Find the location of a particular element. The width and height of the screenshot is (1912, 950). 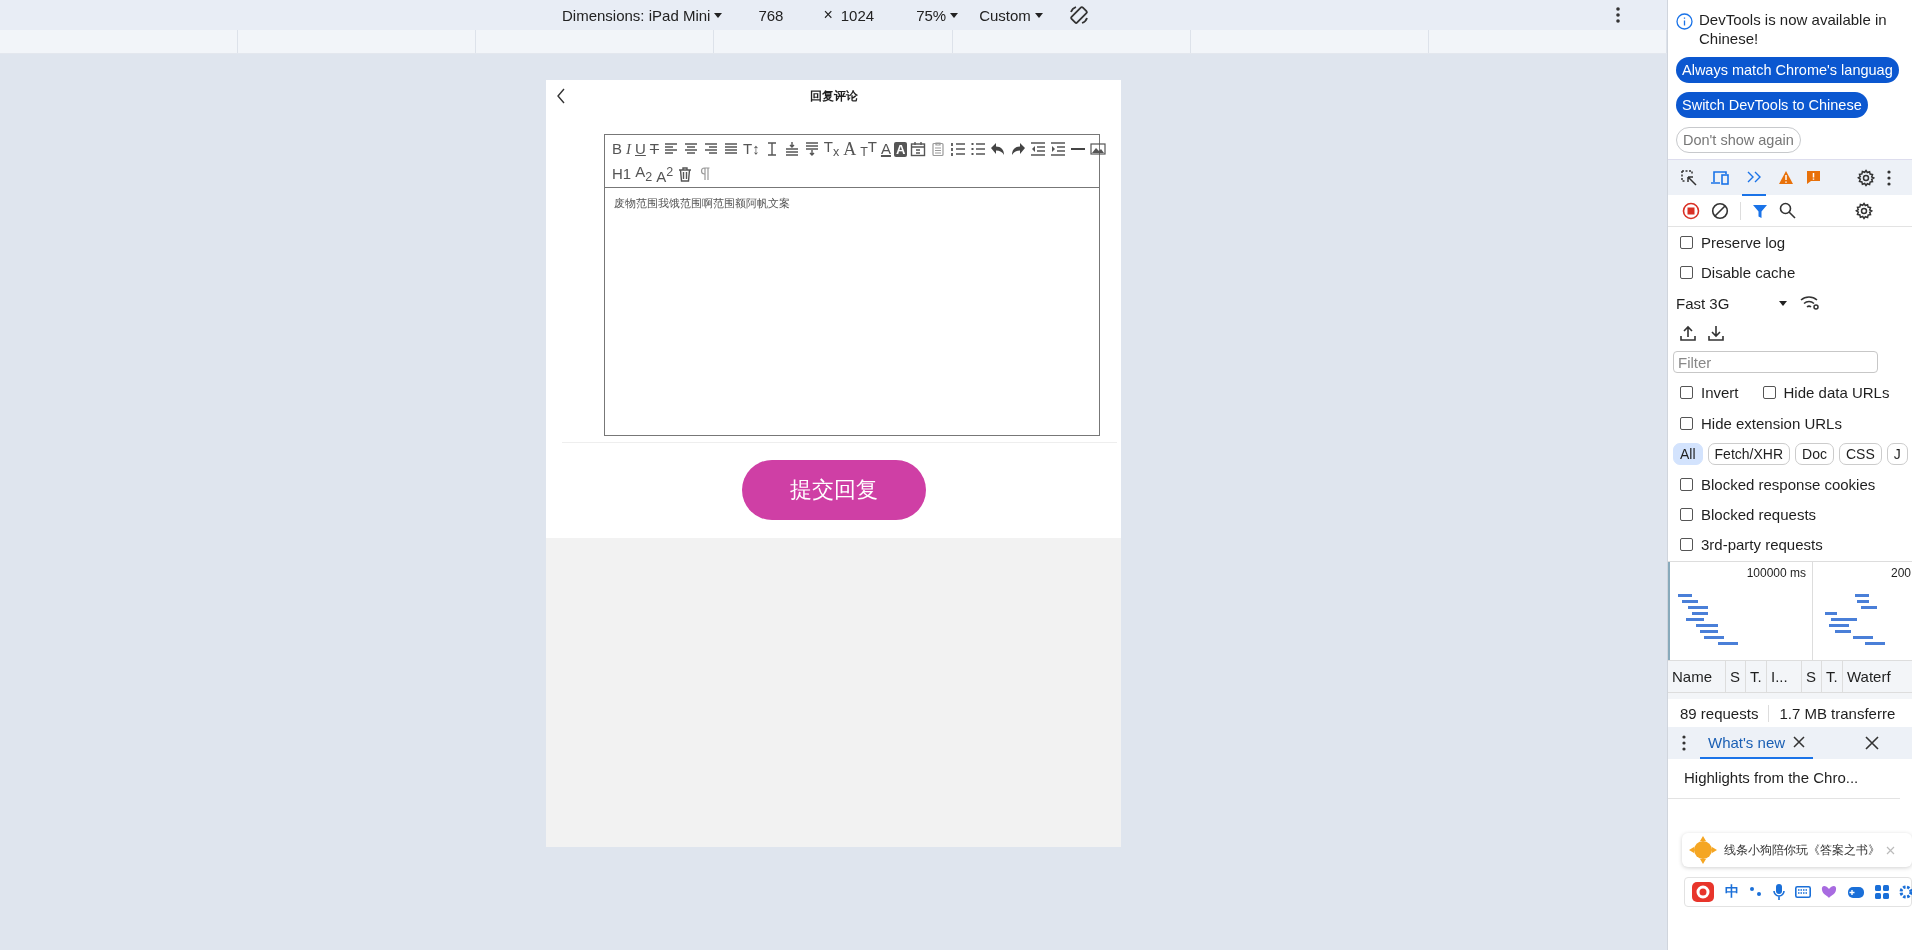

align-center-icon is located at coordinates (691, 149).